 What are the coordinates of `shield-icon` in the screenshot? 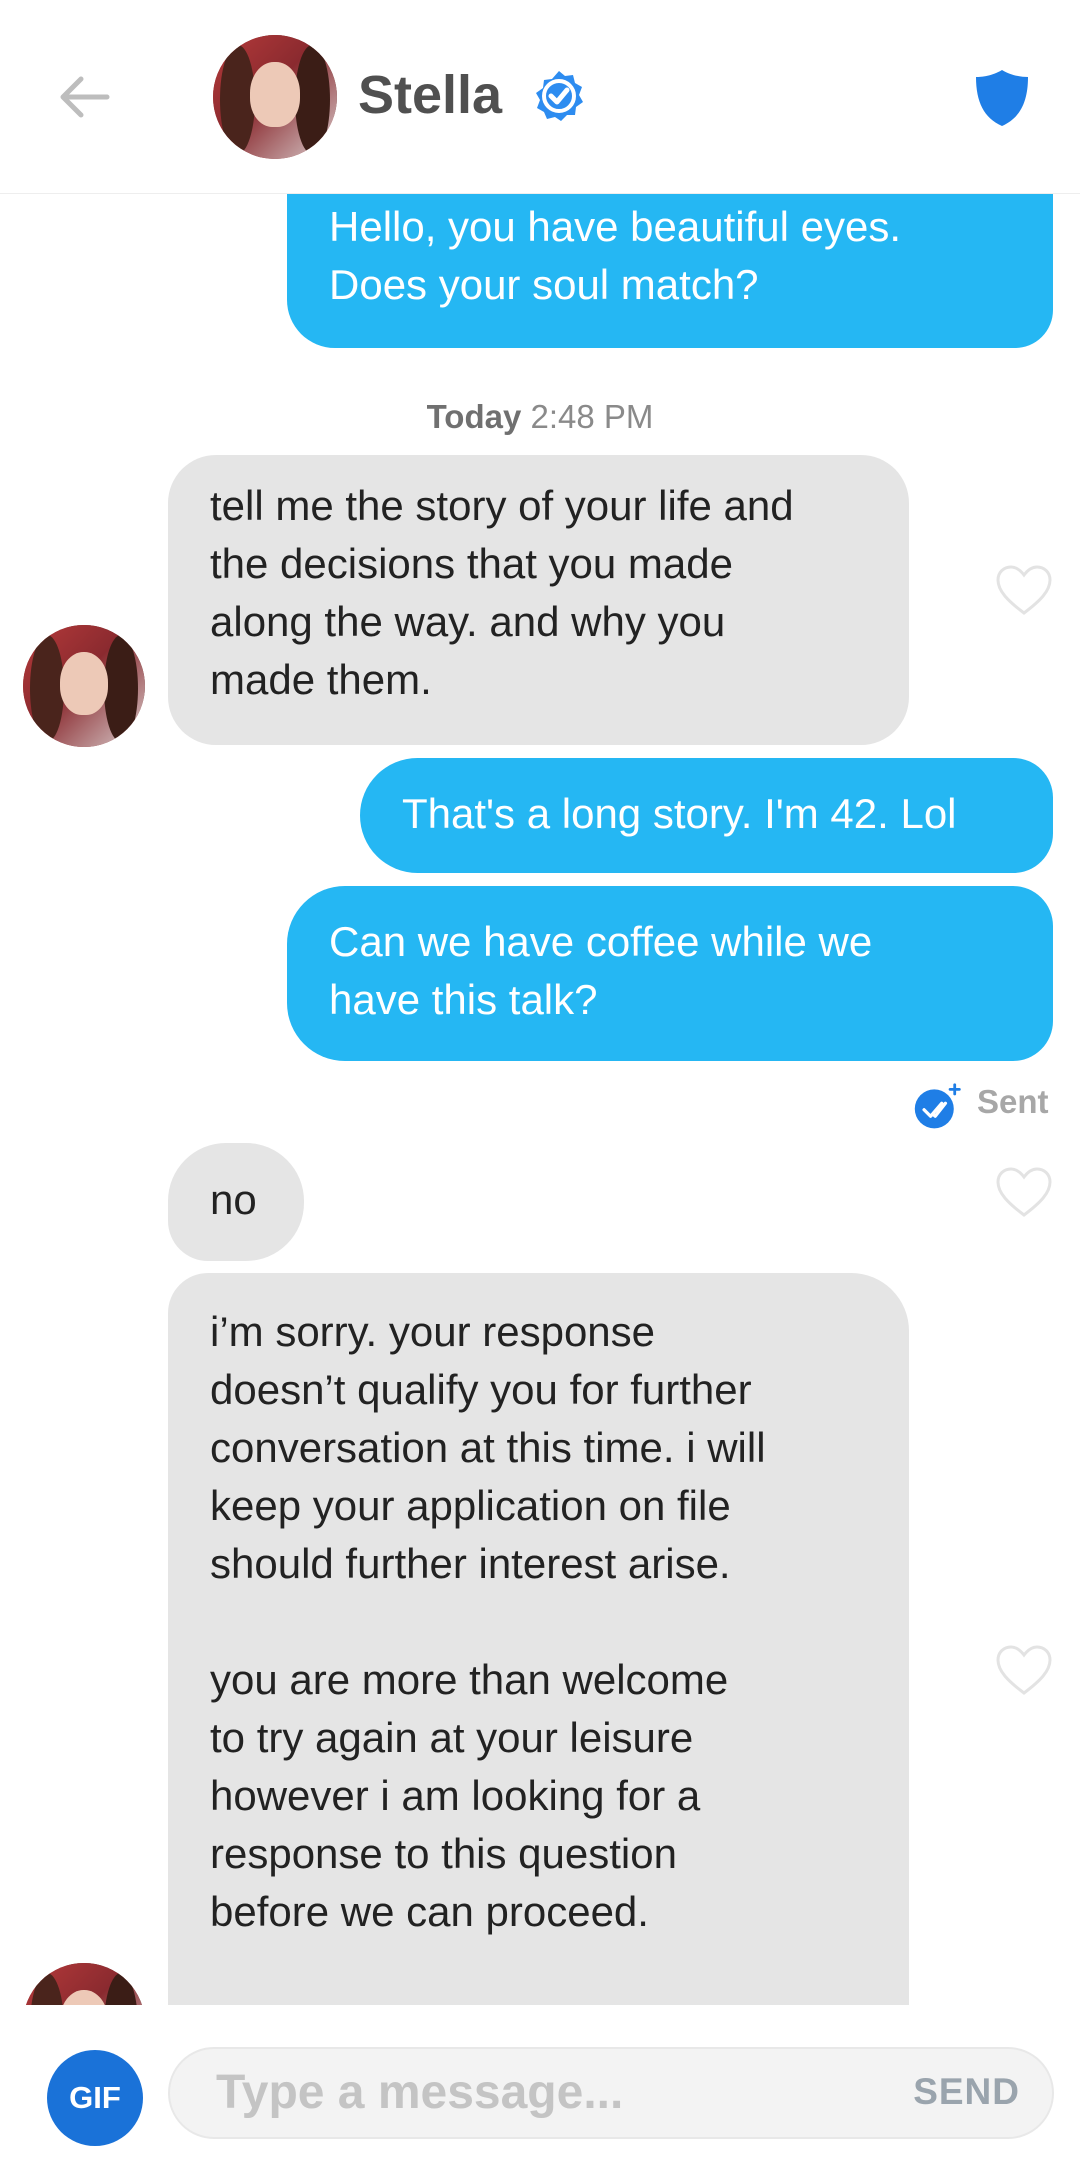 It's located at (1002, 98).